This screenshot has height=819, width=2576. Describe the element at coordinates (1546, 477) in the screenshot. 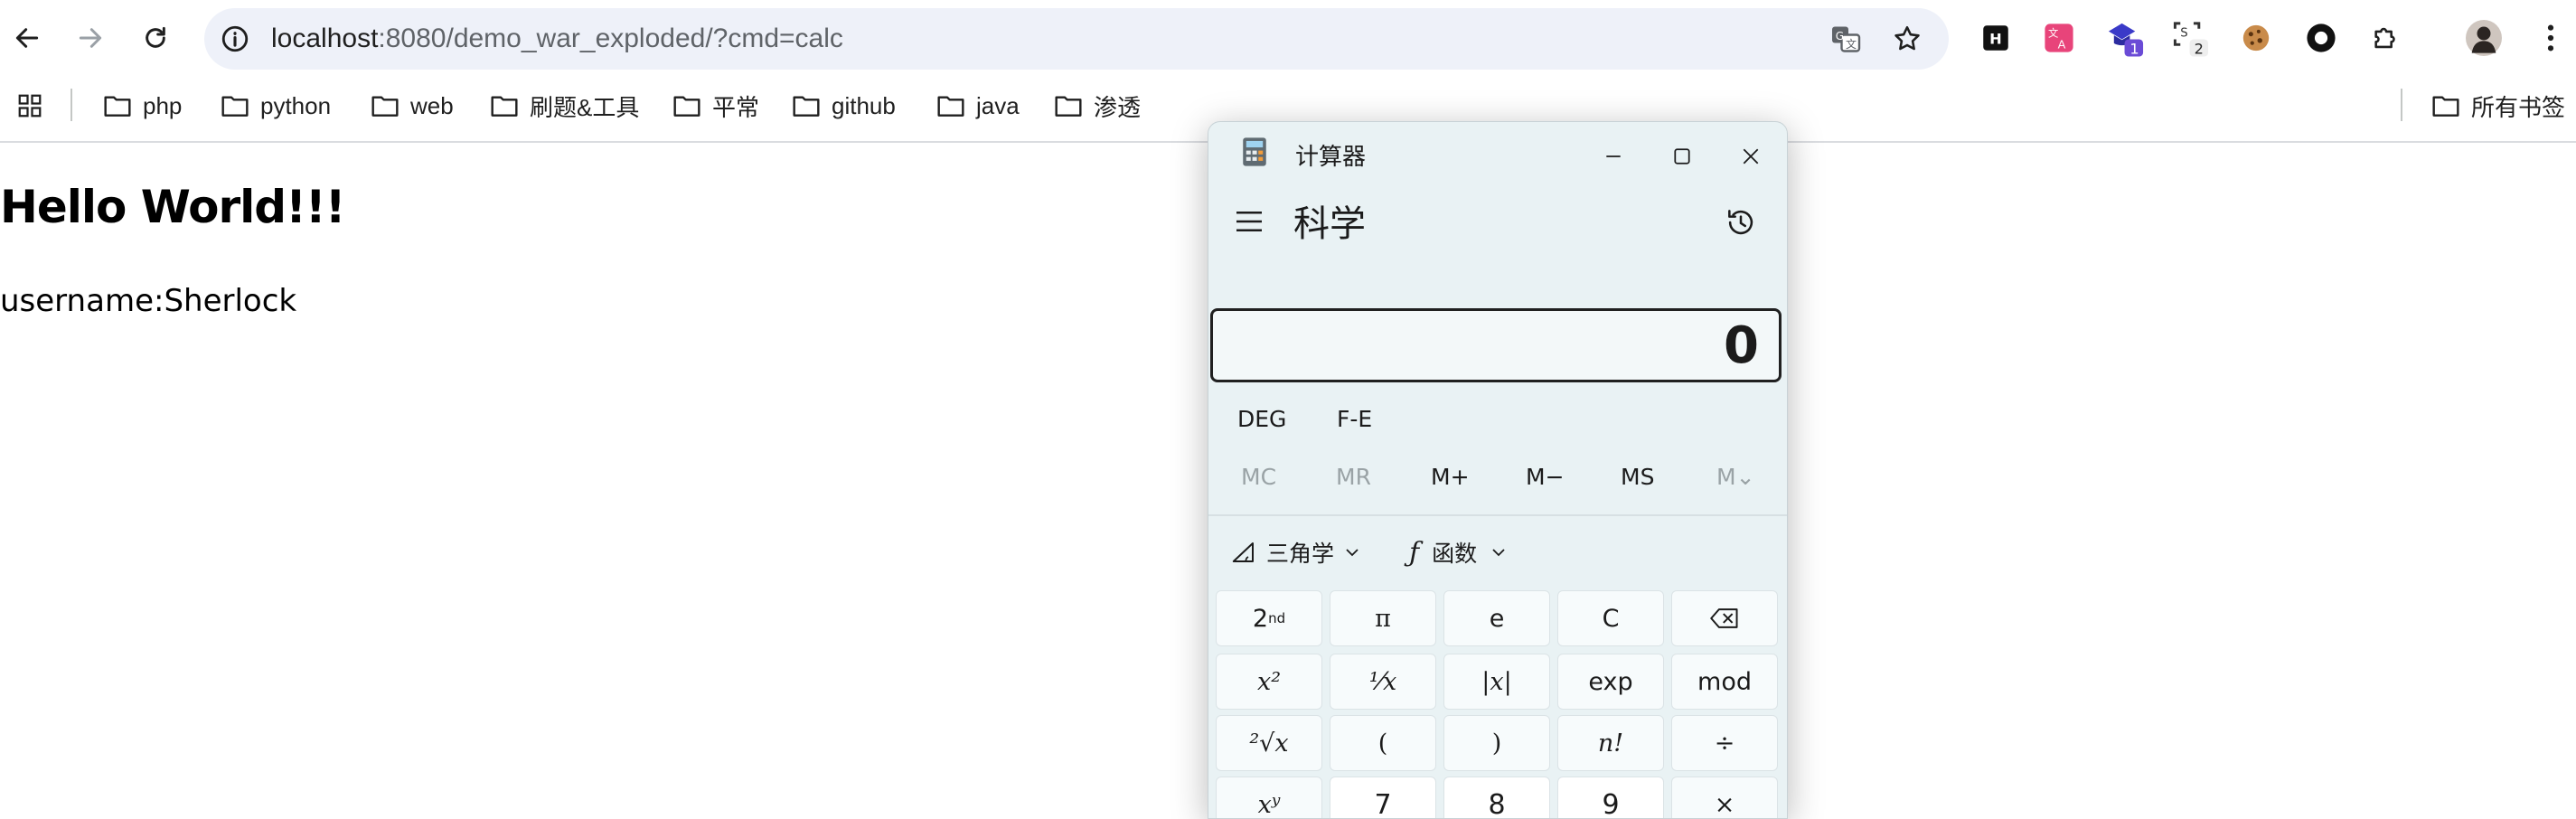

I see `memory-subtract-button: M−` at that location.